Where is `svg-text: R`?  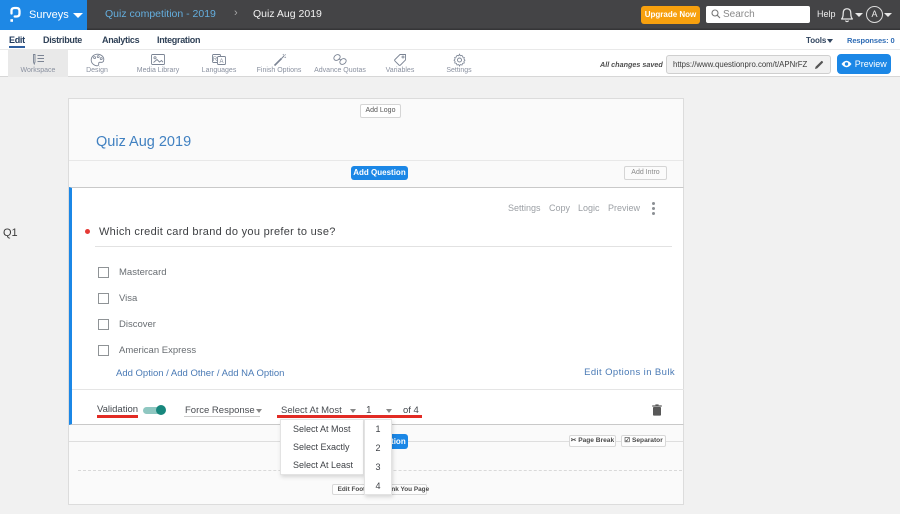
svg-text: R is located at coordinates (215, 60).